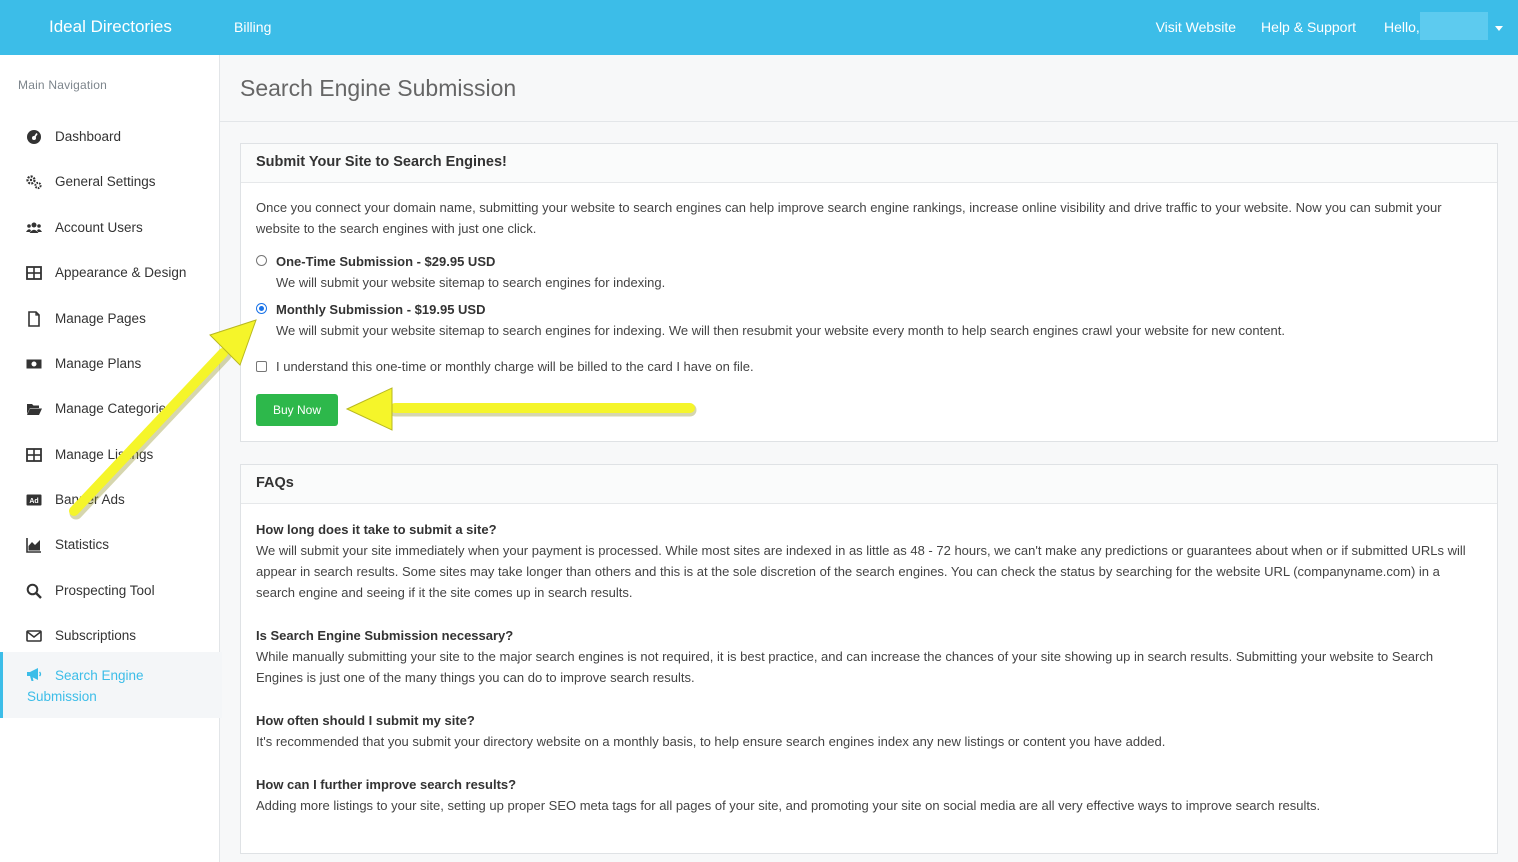  Describe the element at coordinates (869, 484) in the screenshot. I see `panel-header: FAQs` at that location.